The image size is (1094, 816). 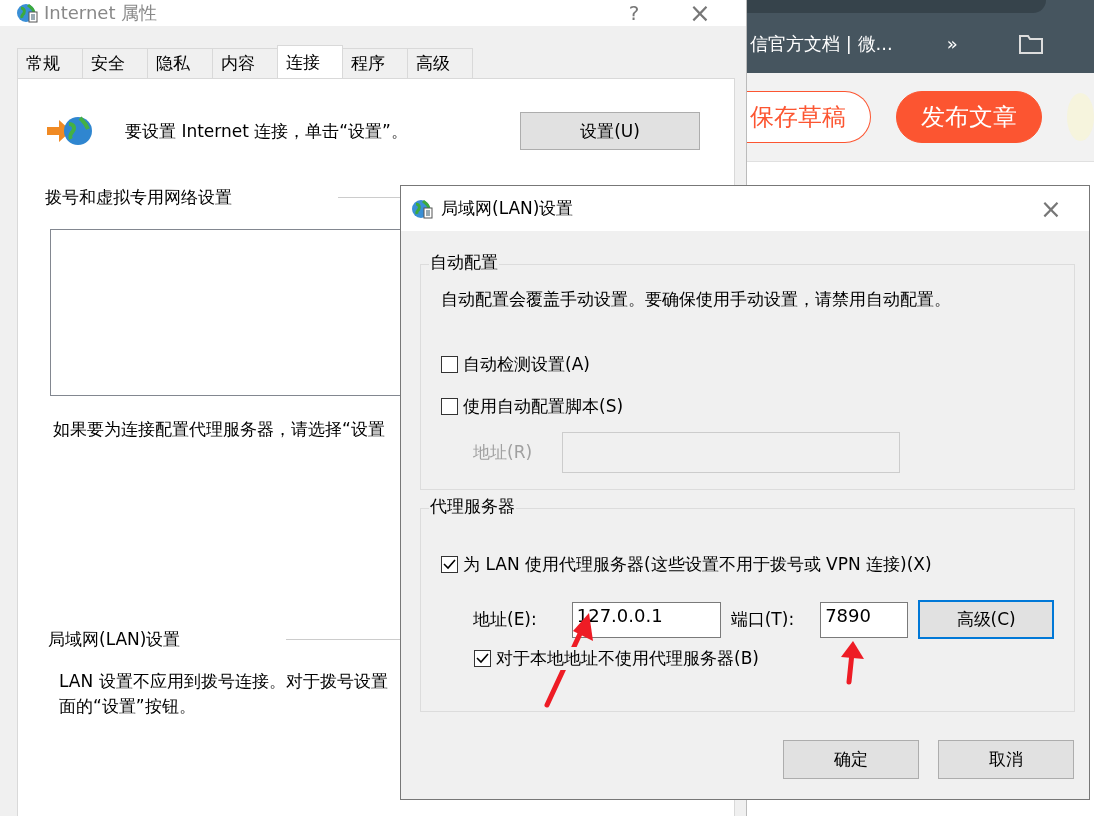 I want to click on setup-instruction: 要设置 Internet 连接，单击“设置”。, so click(x=266, y=131).